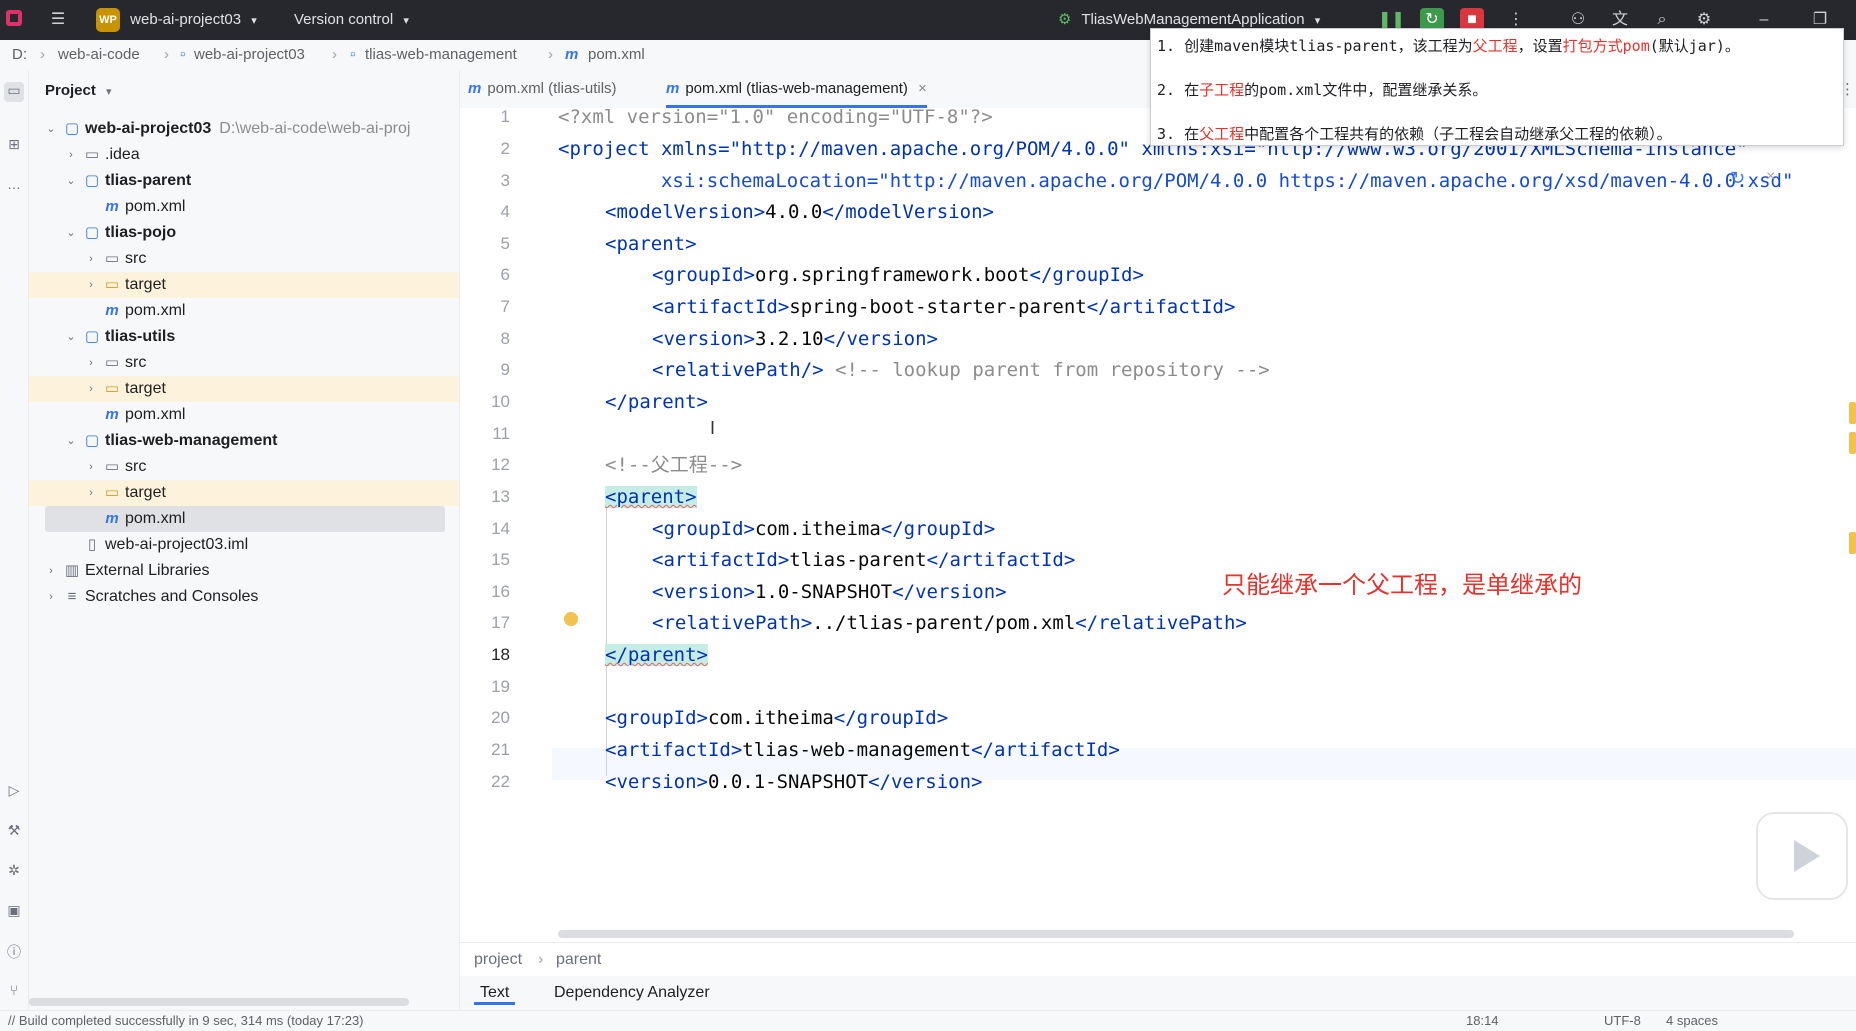 The height and width of the screenshot is (1031, 1856). Describe the element at coordinates (14, 20) in the screenshot. I see `ide-logo-icon` at that location.